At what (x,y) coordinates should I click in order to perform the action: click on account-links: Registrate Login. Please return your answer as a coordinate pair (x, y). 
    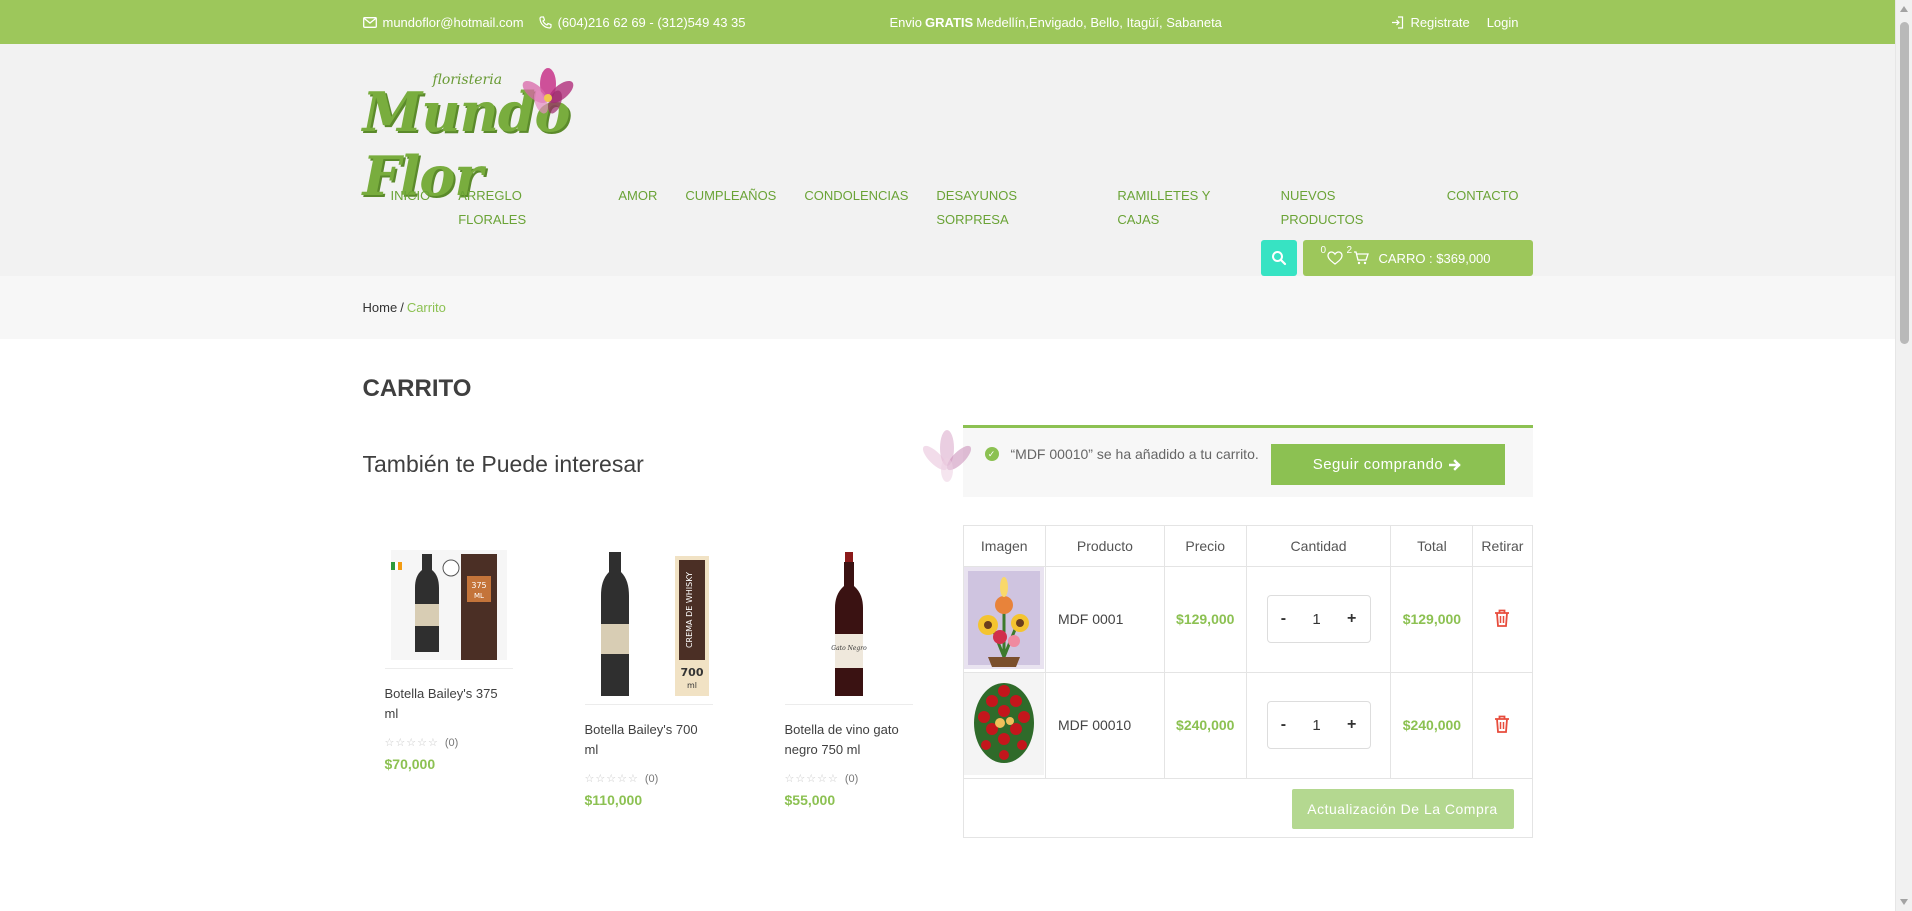
    Looking at the image, I should click on (1455, 22).